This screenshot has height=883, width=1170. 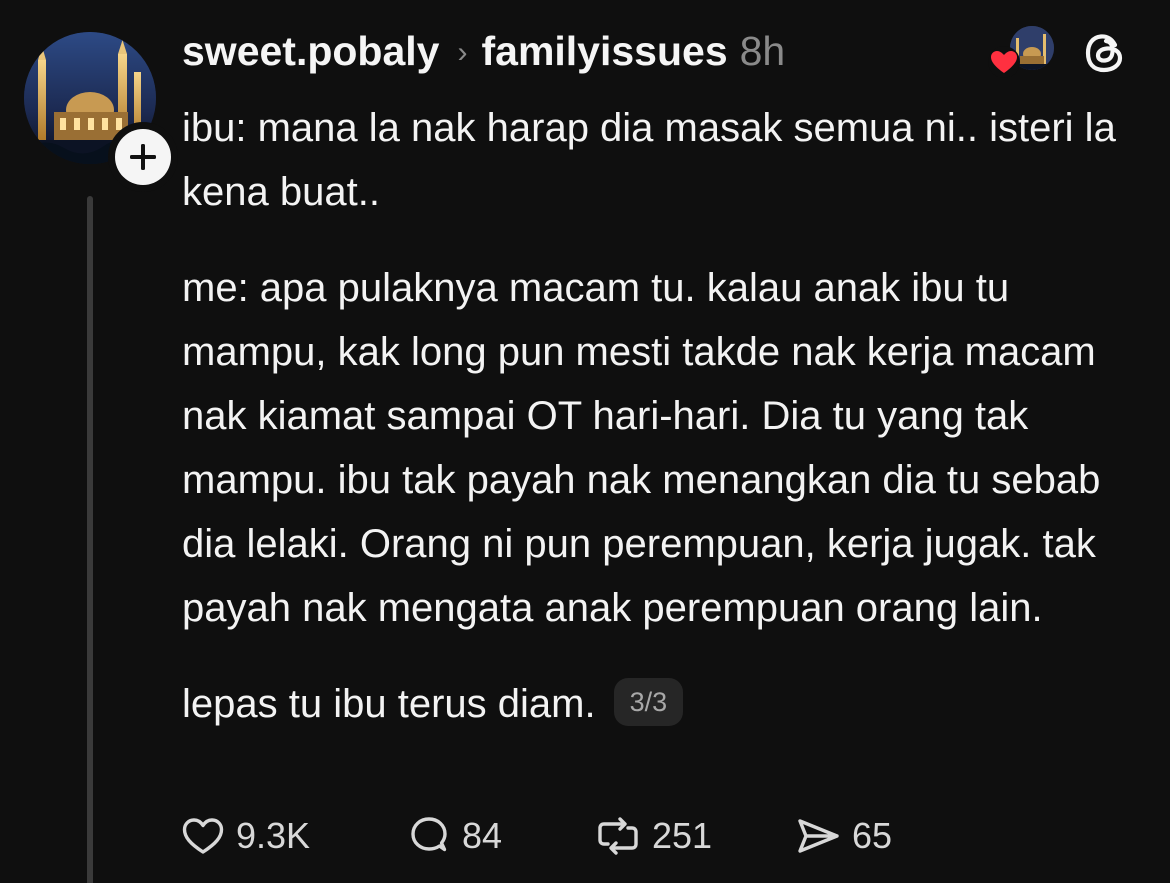 What do you see at coordinates (648, 702) in the screenshot?
I see `page-indicator-badge: 3/3` at bounding box center [648, 702].